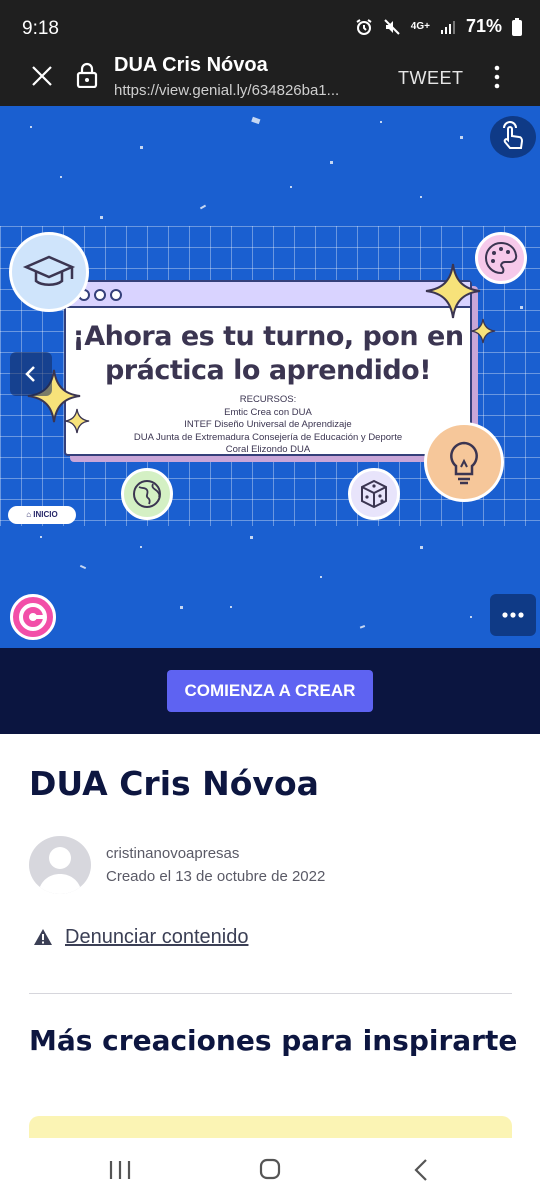 This screenshot has width=540, height=1200. What do you see at coordinates (174, 783) in the screenshot?
I see `creation-title: DUA Cris Nóvoa` at bounding box center [174, 783].